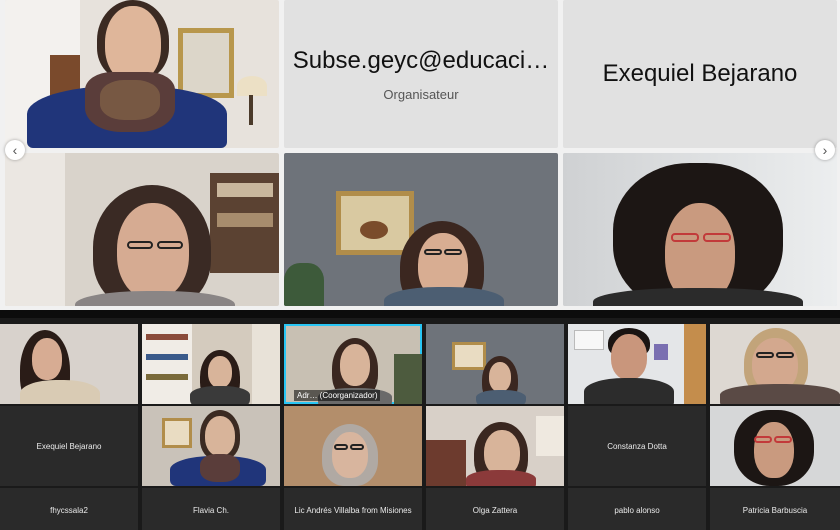  What do you see at coordinates (337, 395) in the screenshot?
I see `participant-label: Adr… (Coorganizador)` at bounding box center [337, 395].